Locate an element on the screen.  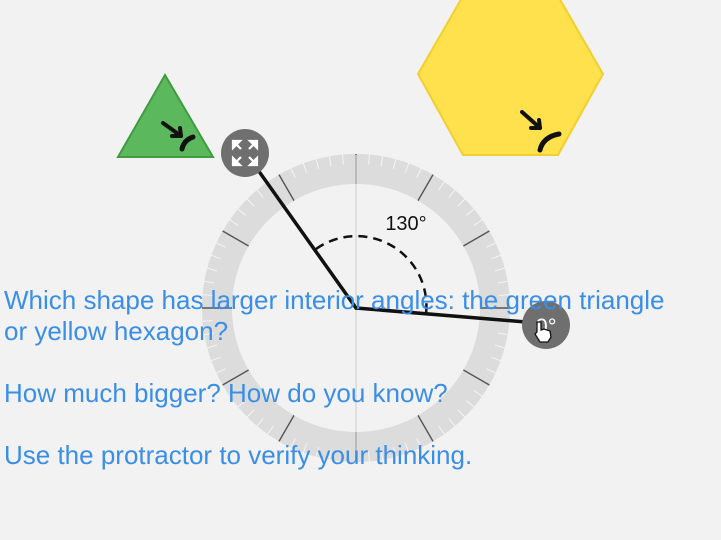
green-triangle is located at coordinates (165, 115).